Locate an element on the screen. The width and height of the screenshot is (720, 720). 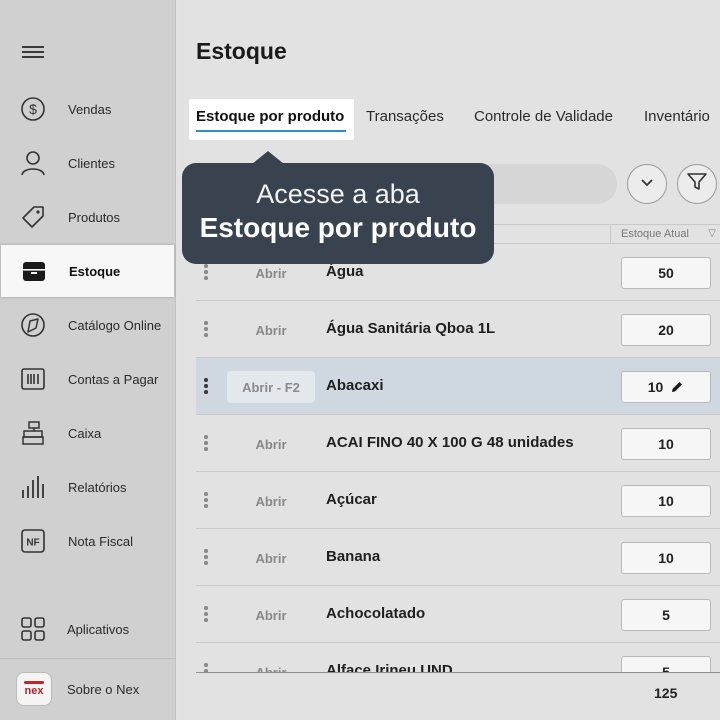
sidebar-item-caixa: Caixa is located at coordinates (88, 433).